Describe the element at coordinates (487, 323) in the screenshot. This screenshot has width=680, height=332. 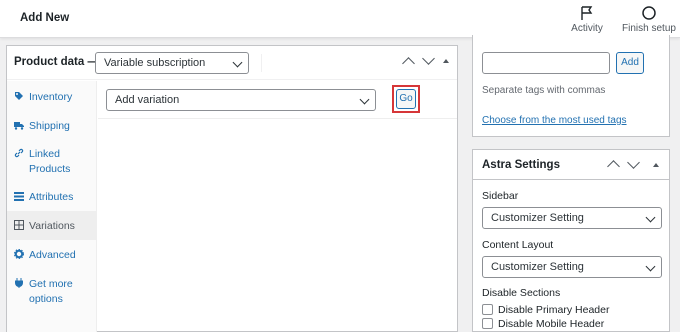
I see `disable-mobile-header-checkbox` at that location.